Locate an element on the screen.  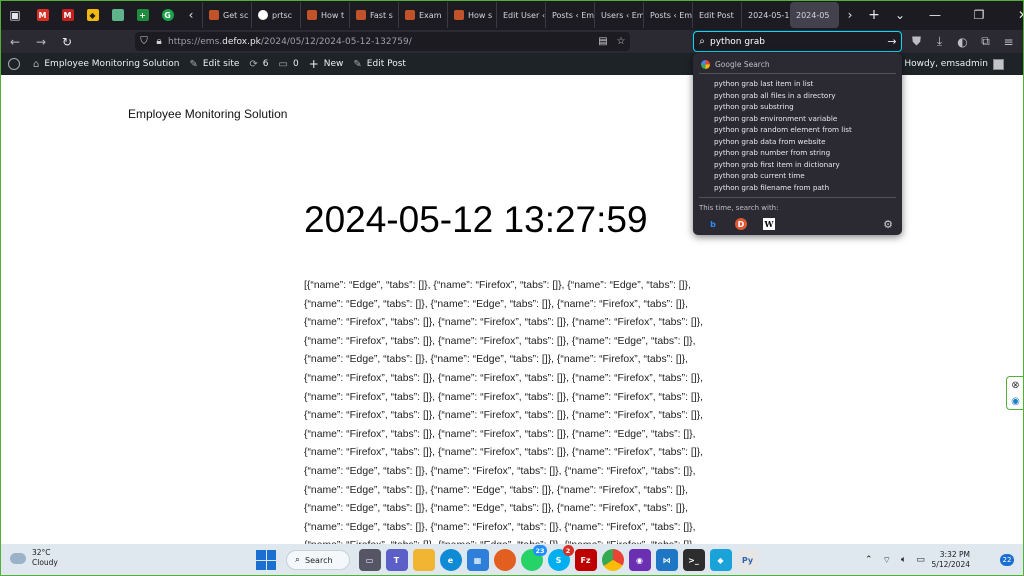
pinned-tab-binance: ◆ is located at coordinates (92, 15).